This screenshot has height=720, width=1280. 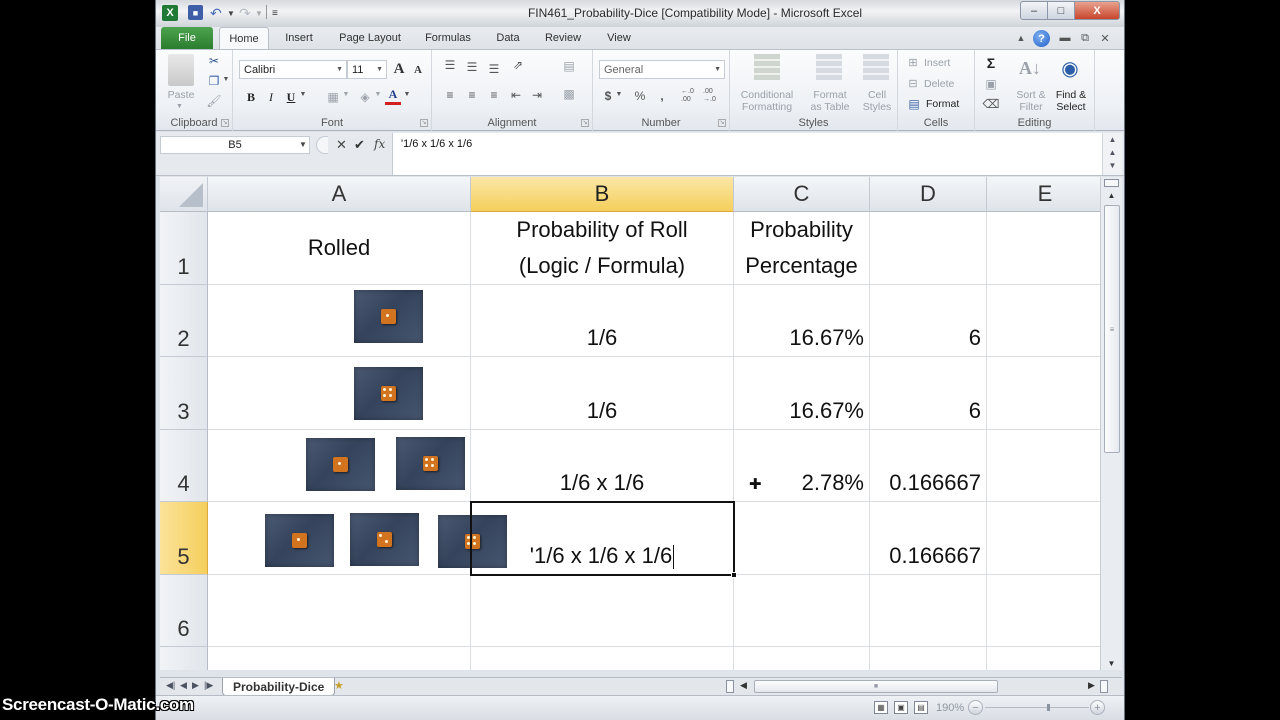 I want to click on align-left-icon: ≡, so click(x=450, y=95).